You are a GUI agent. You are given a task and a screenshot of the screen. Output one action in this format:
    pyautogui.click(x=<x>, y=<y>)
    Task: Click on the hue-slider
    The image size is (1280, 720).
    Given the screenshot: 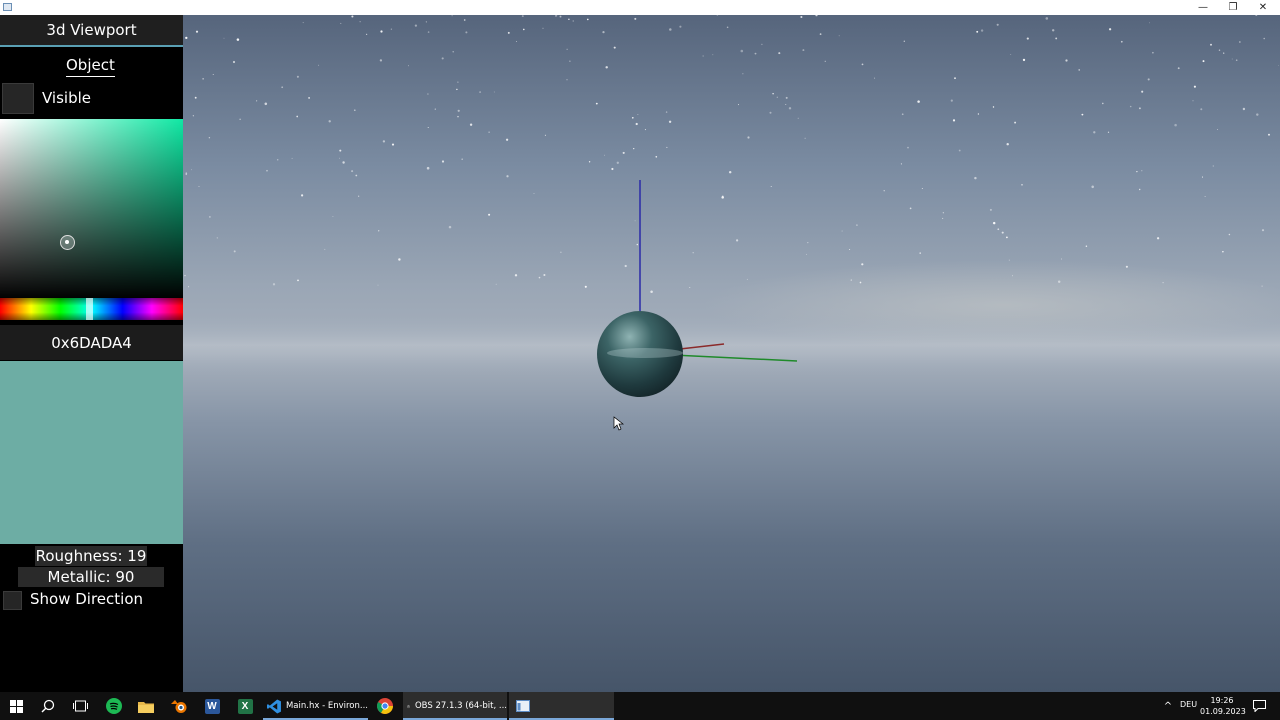 What is the action you would take?
    pyautogui.click(x=91, y=309)
    